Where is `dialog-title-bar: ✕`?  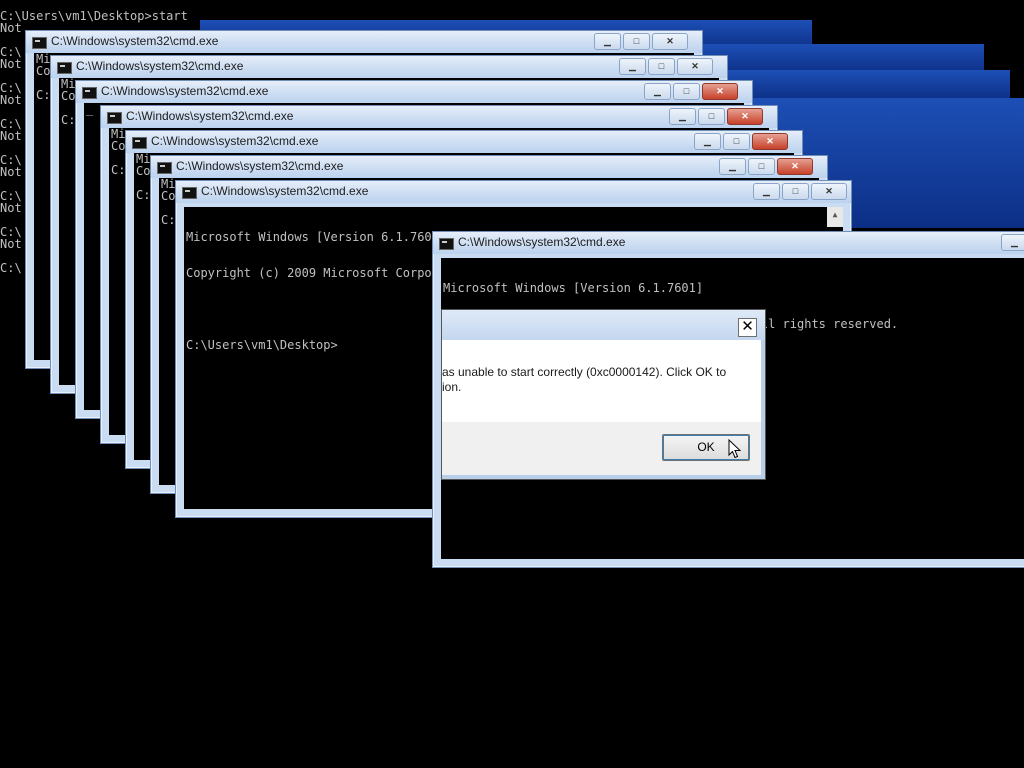
dialog-title-bar: ✕ is located at coordinates (603, 325).